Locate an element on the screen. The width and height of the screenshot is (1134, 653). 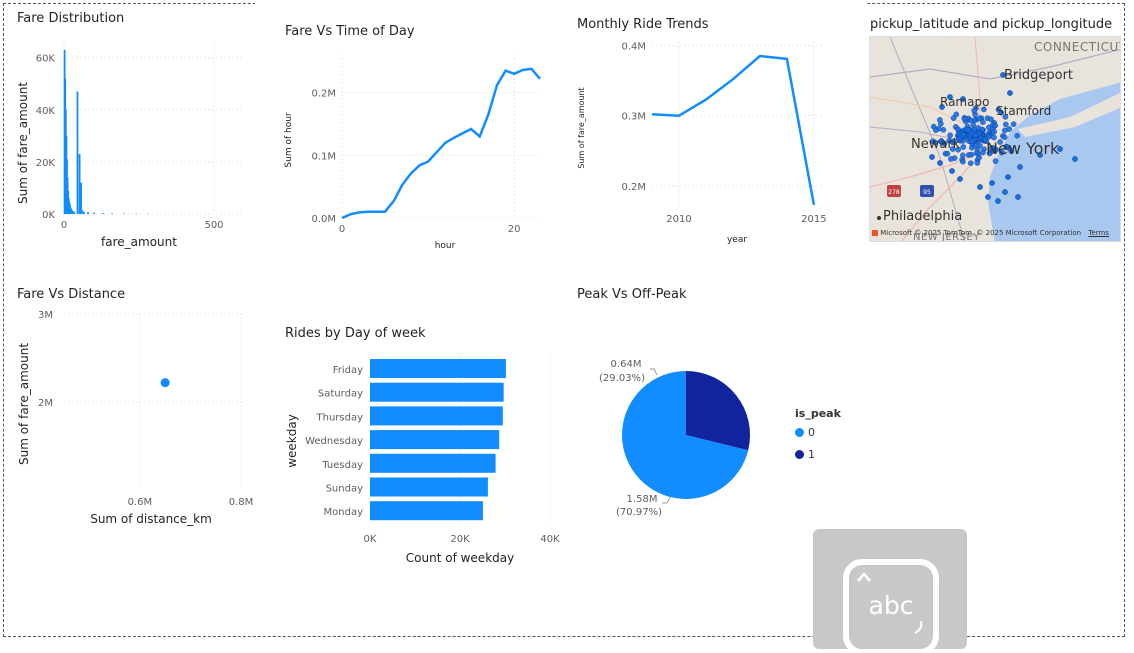
monthly-trends-ticks: 0.2M0.3M0.4M20102015 is located at coordinates (723, 133).